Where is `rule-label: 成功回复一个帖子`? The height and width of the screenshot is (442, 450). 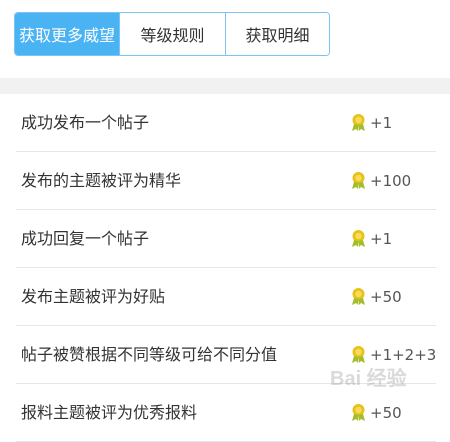
rule-label: 成功回复一个帖子 is located at coordinates (85, 238).